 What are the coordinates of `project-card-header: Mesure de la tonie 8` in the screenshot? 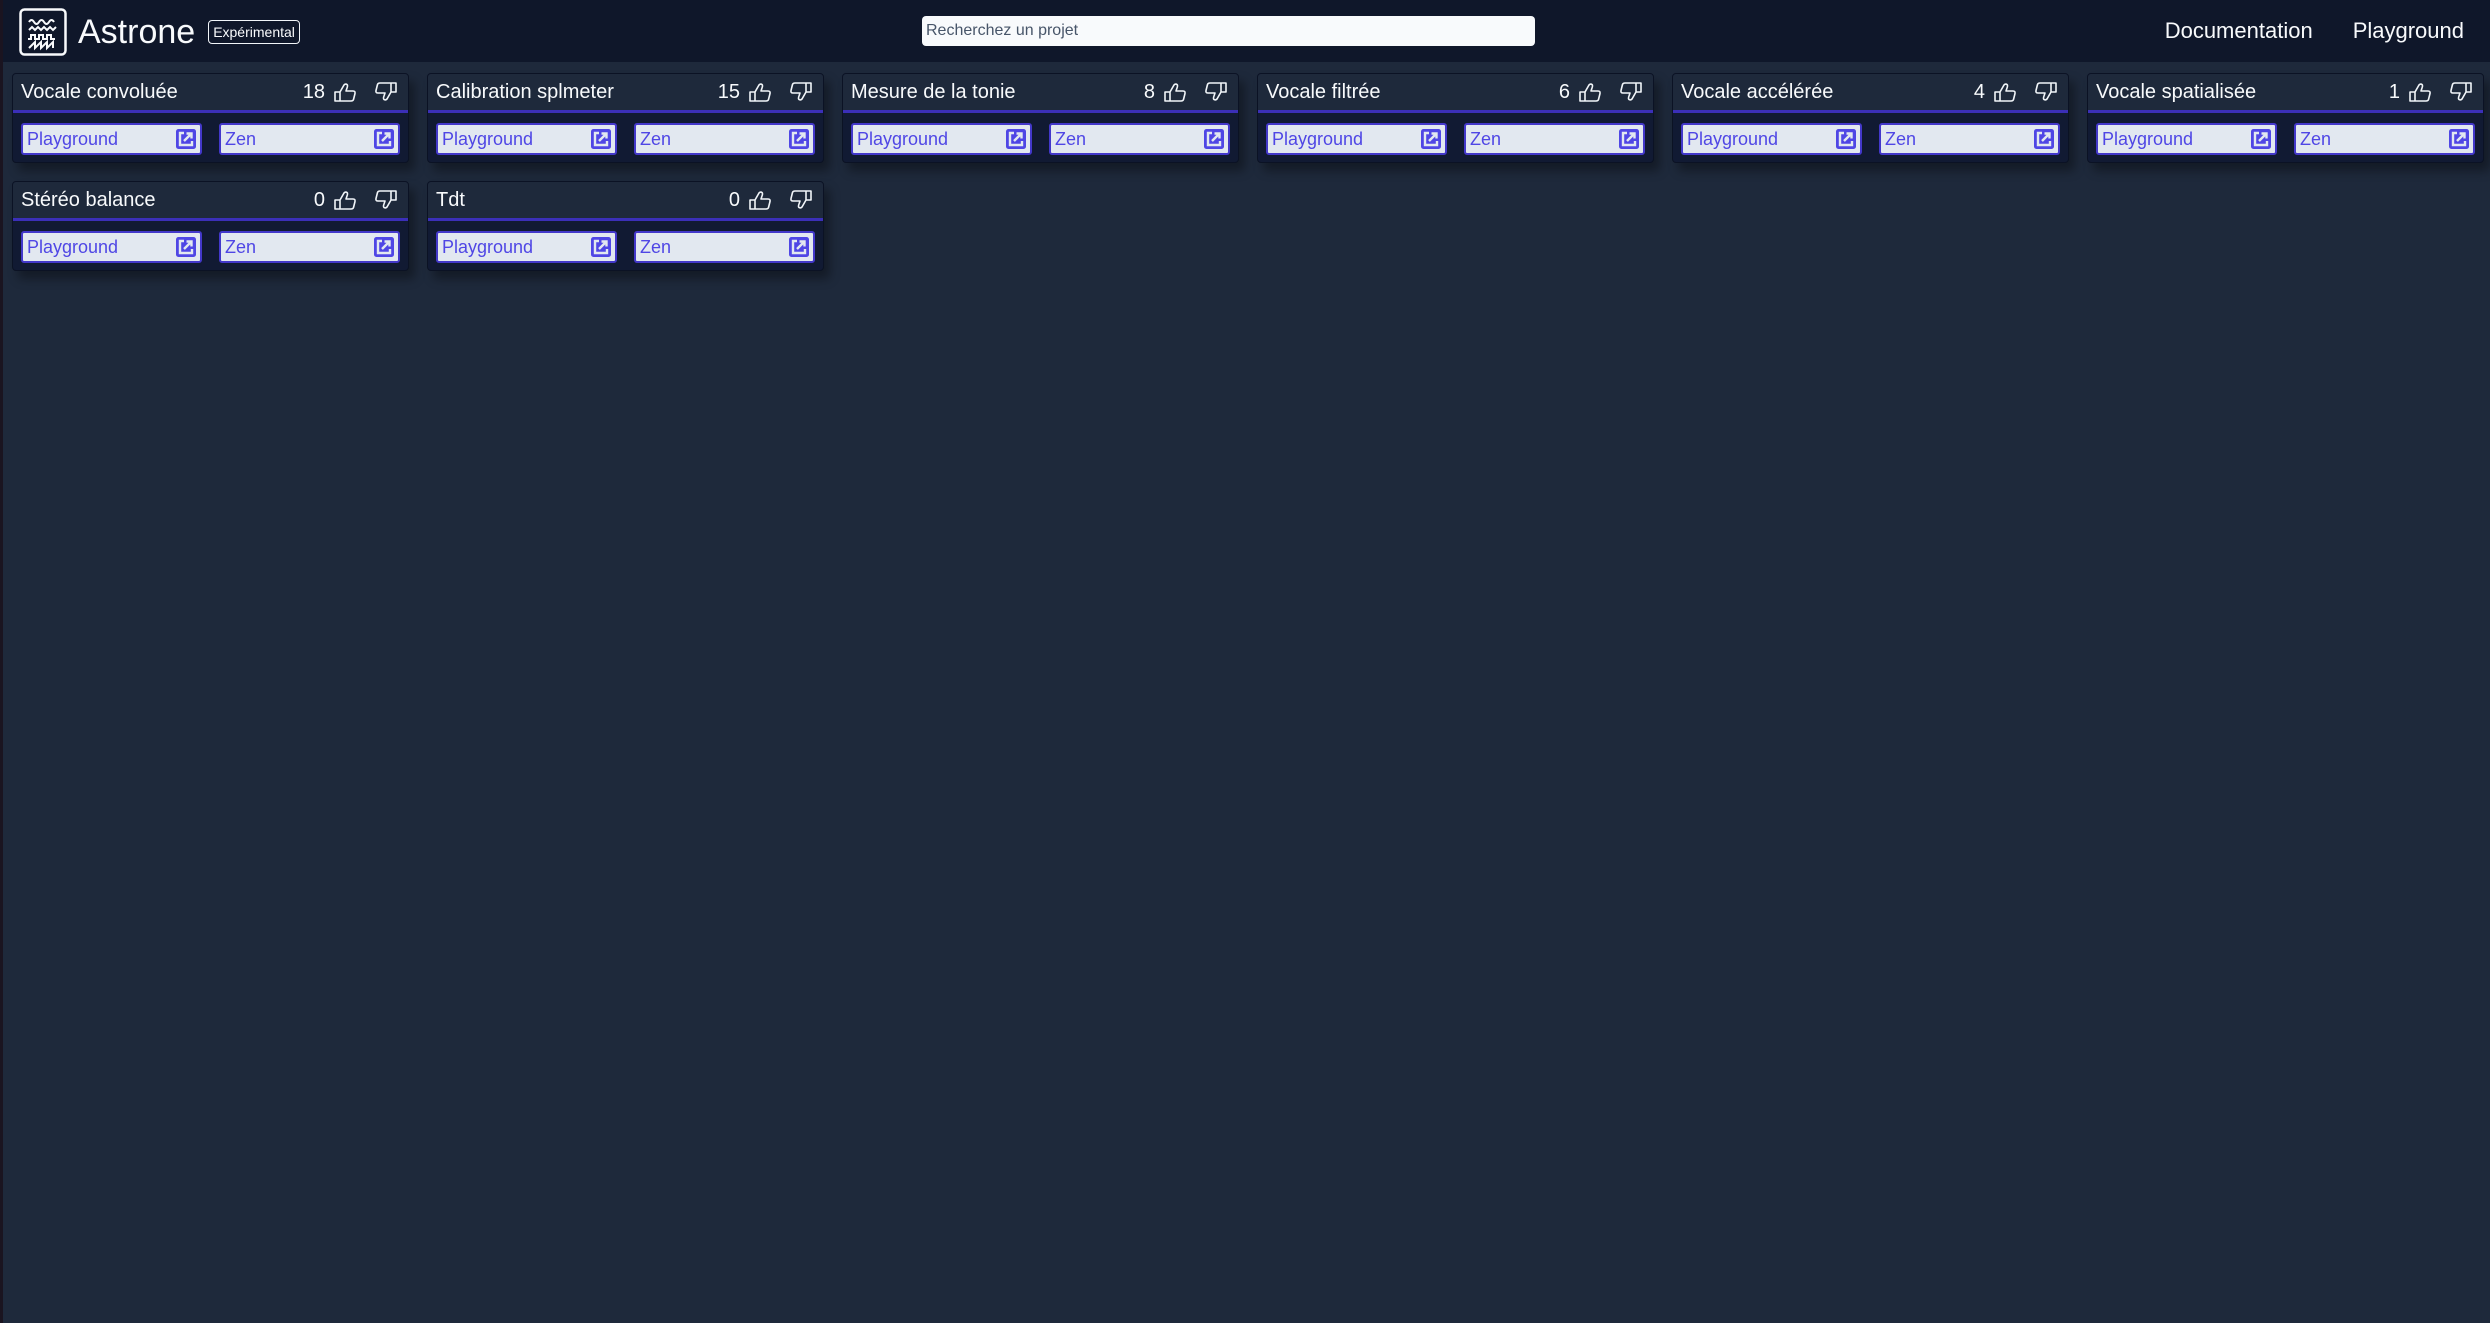 It's located at (1040, 93).